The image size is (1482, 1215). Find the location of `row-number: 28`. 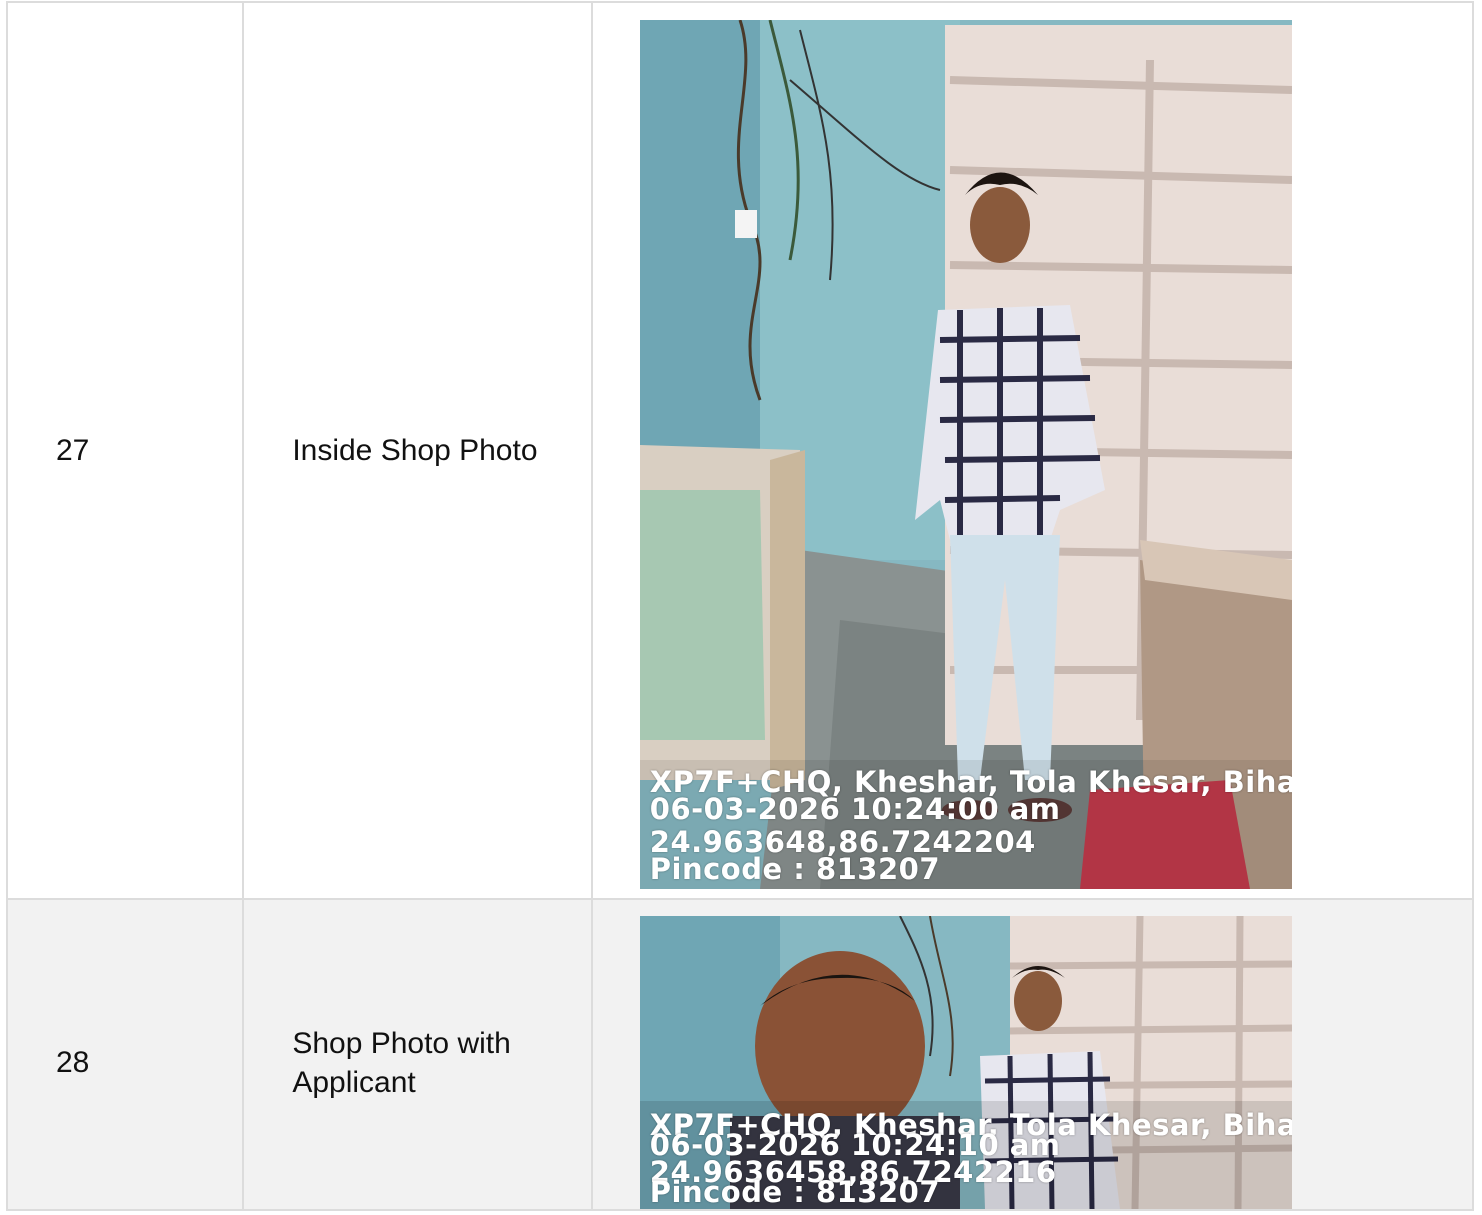

row-number: 28 is located at coordinates (125, 1054).